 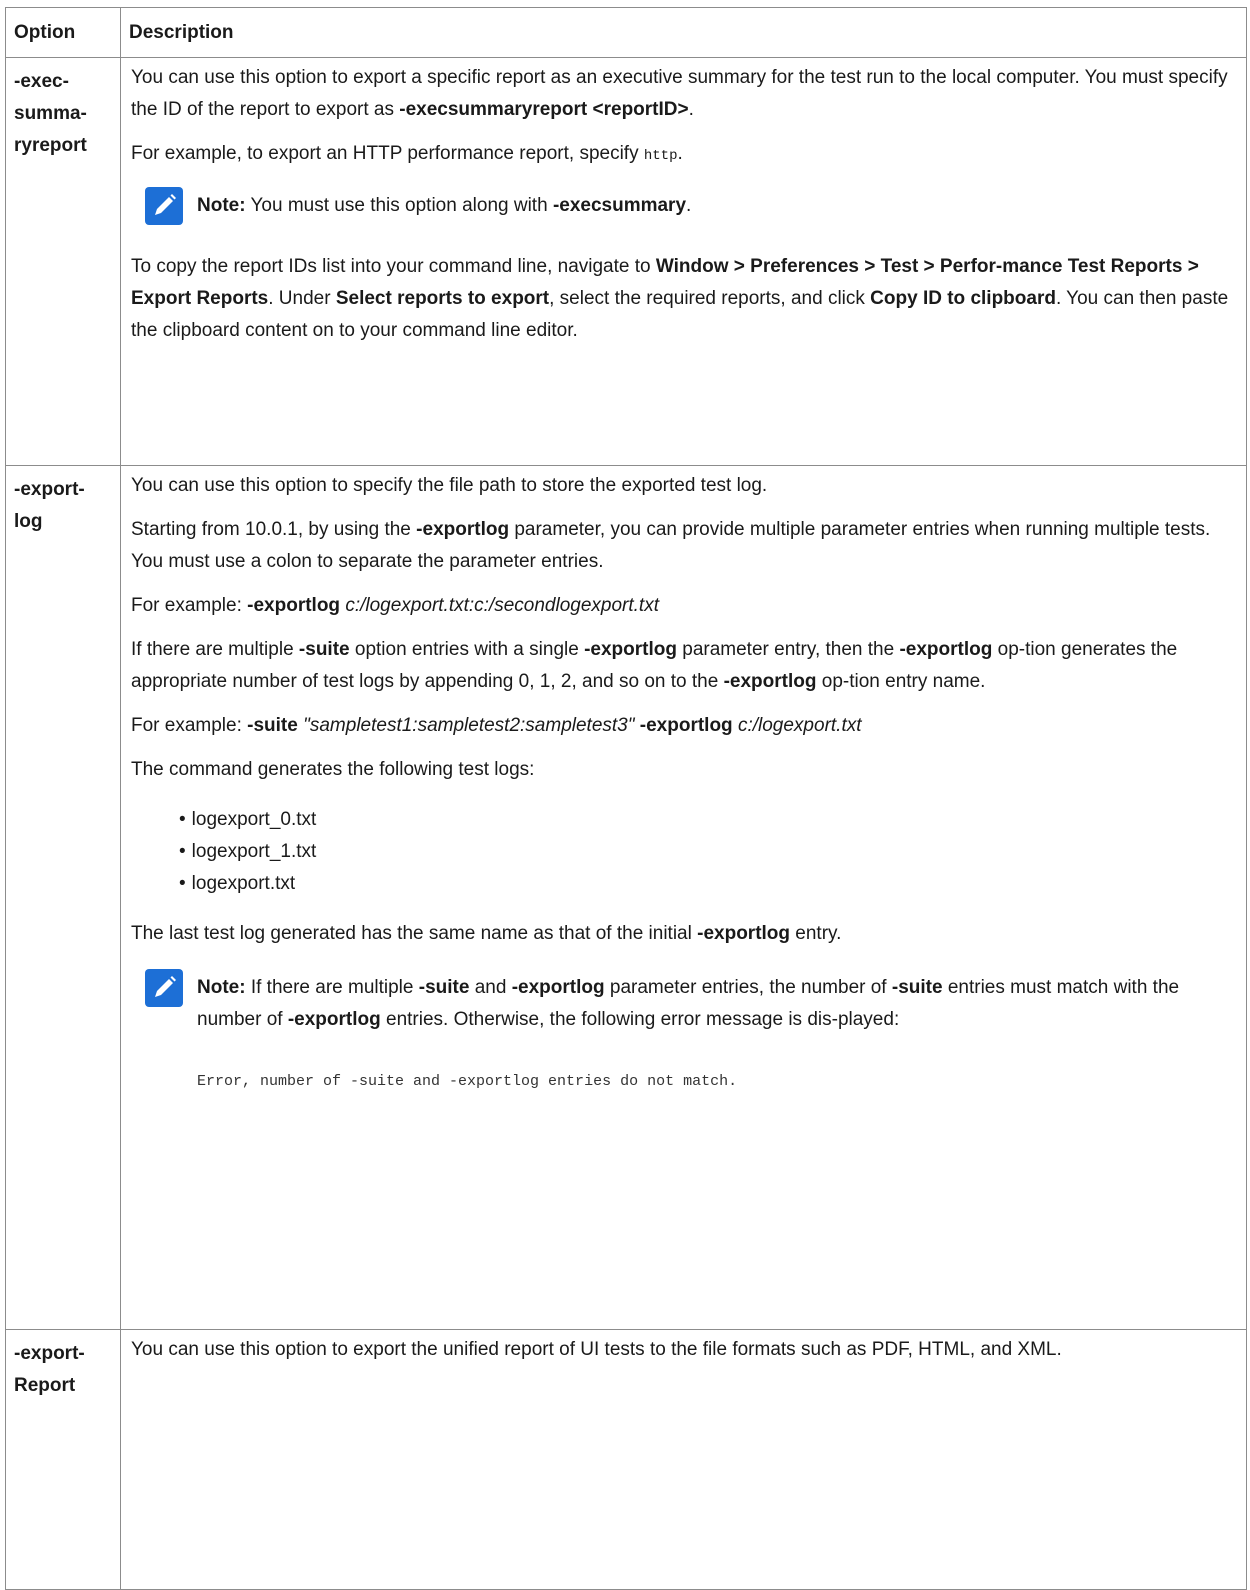 What do you see at coordinates (63, 32) in the screenshot?
I see `header-option: Option` at bounding box center [63, 32].